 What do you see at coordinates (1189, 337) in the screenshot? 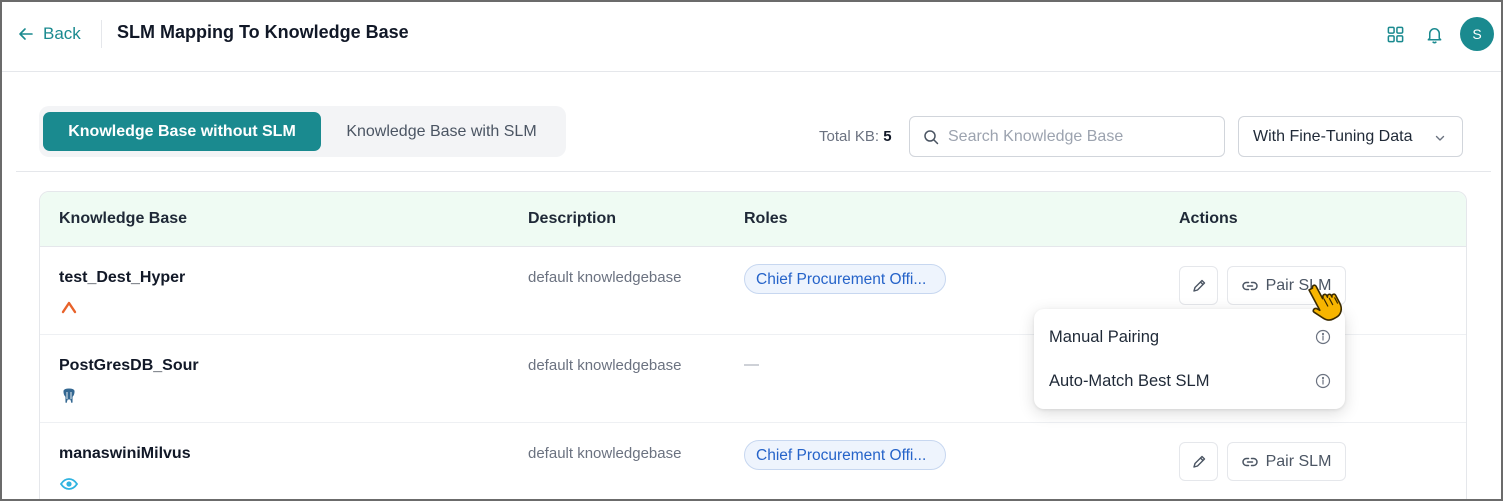
I see `menu-item-manual-pairing: Manual Pairing` at bounding box center [1189, 337].